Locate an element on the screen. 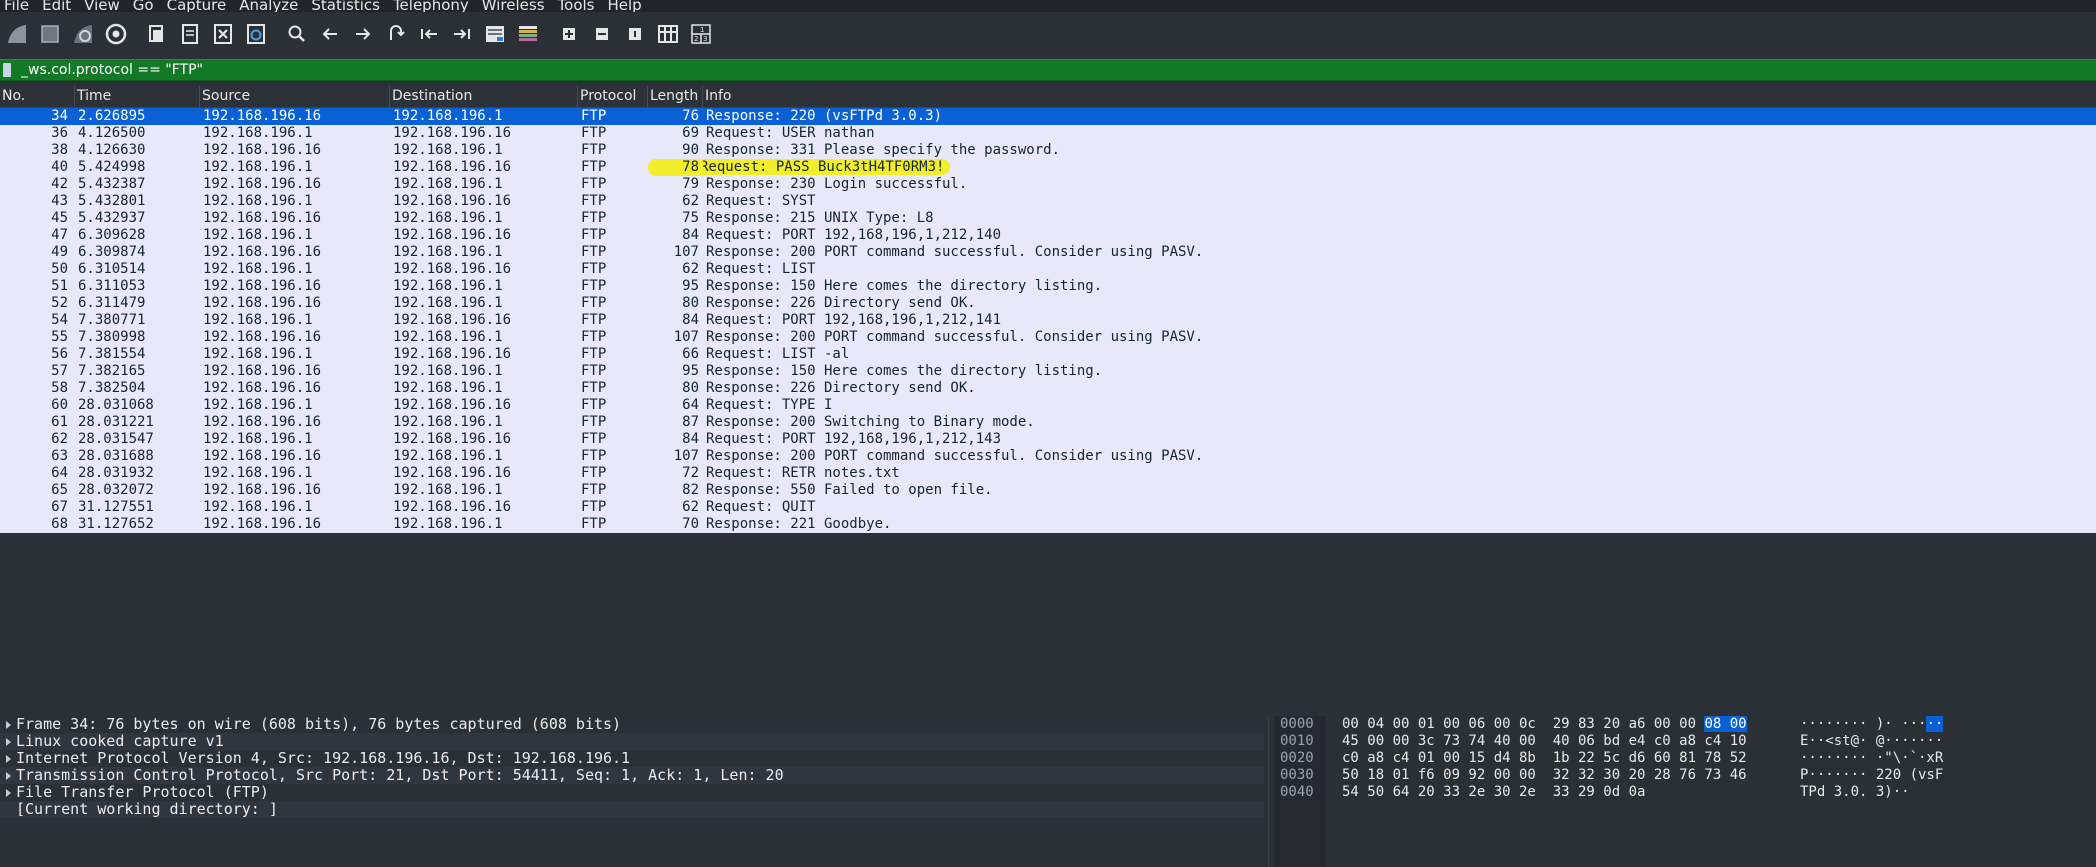 The width and height of the screenshot is (2096, 867). ascii-bytes: ········ ·"\·`·xR is located at coordinates (1871, 758).